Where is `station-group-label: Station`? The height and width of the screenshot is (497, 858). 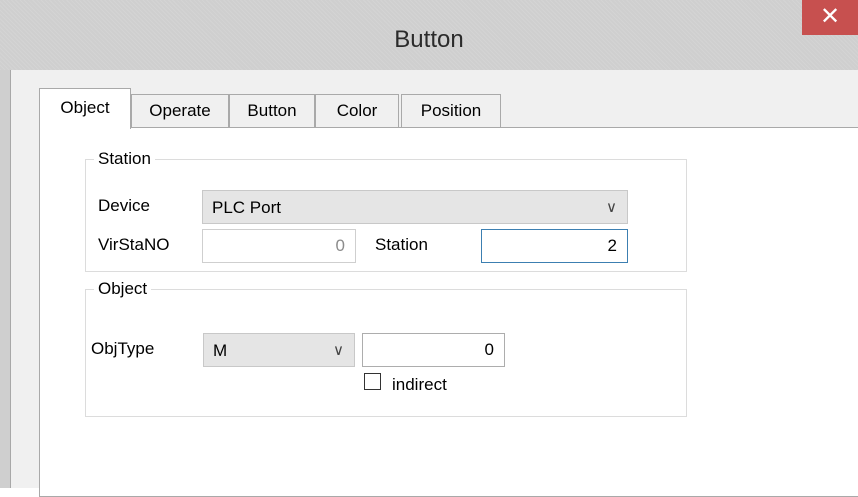
station-group-label: Station is located at coordinates (124, 159).